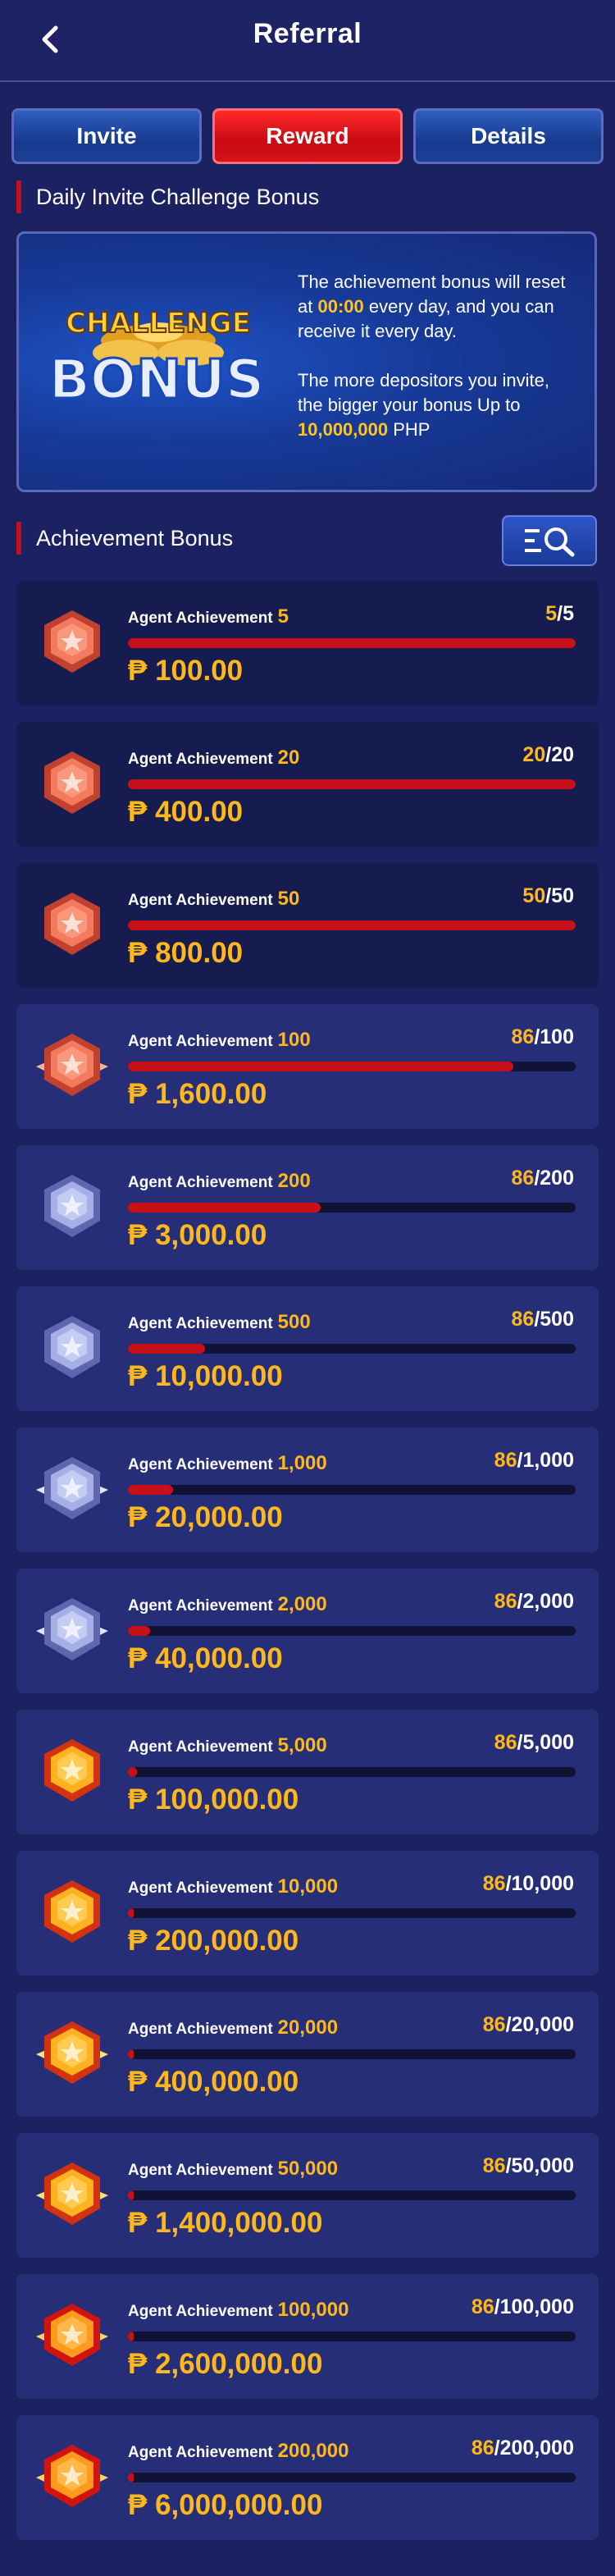 The width and height of the screenshot is (615, 2576). I want to click on achievement-progress-text: 86/100,000, so click(523, 2307).